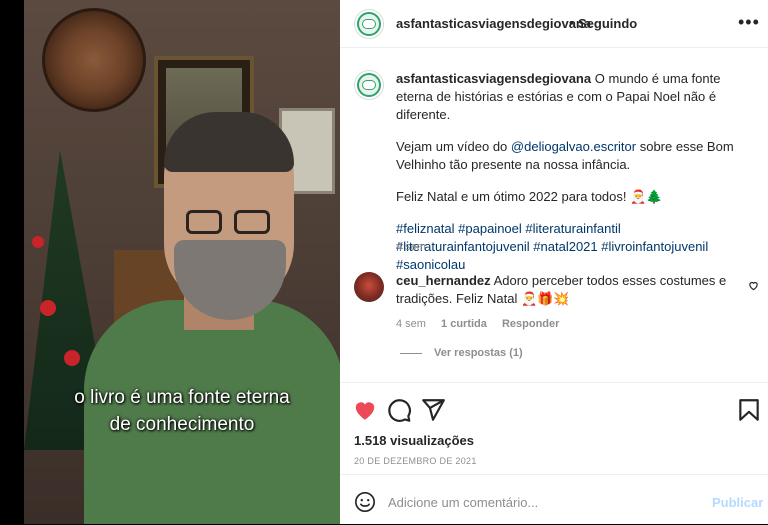 The height and width of the screenshot is (525, 768). Describe the element at coordinates (365, 502) in the screenshot. I see `emoji-icon` at that location.